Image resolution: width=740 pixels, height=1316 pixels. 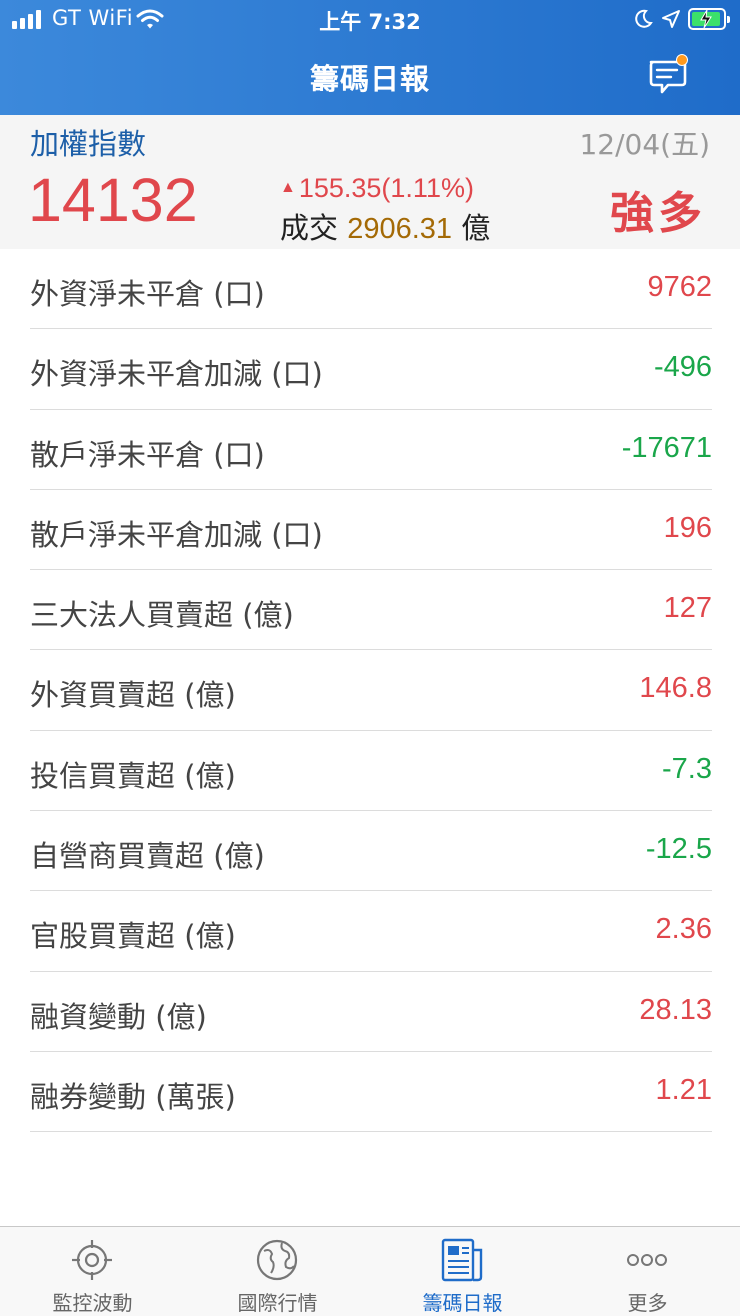 What do you see at coordinates (687, 608) in the screenshot?
I see `item-value: 127` at bounding box center [687, 608].